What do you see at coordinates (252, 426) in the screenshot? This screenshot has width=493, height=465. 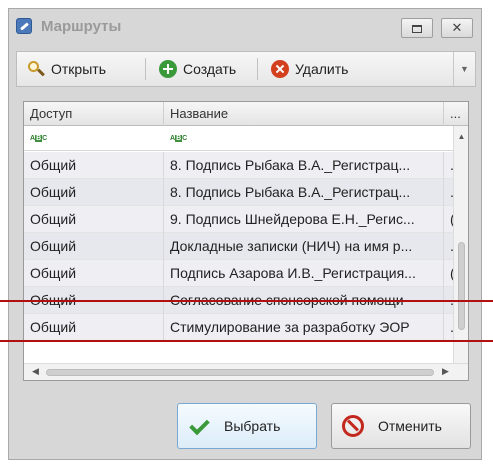 I see `select-label: Выбрать` at bounding box center [252, 426].